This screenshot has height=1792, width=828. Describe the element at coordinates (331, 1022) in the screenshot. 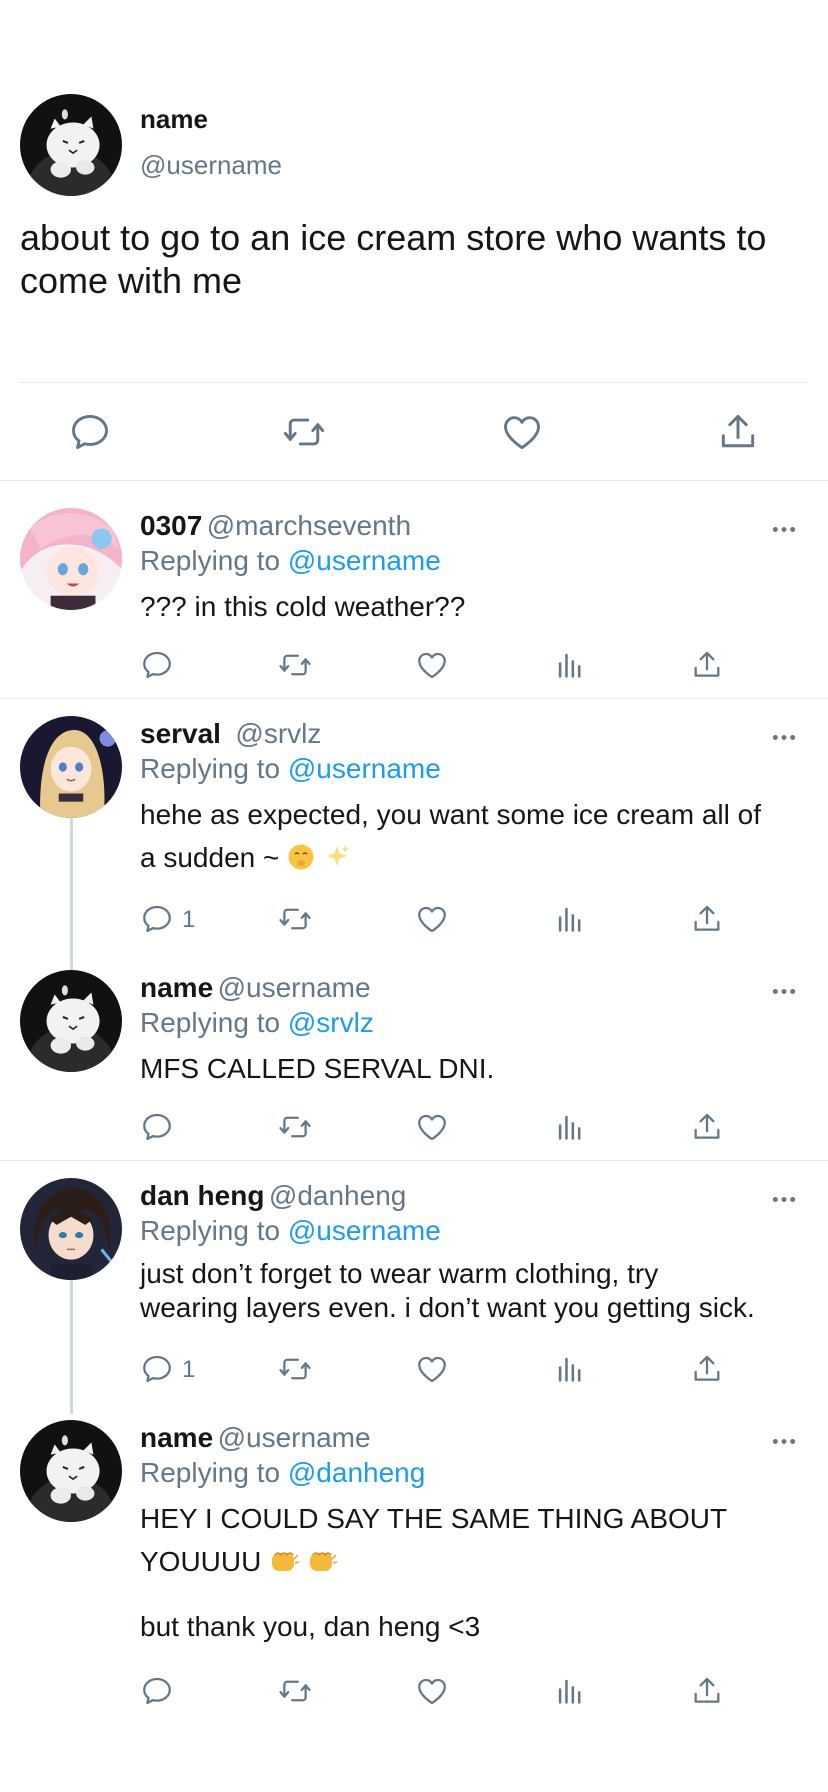

I see `mention-link: @srvlz` at that location.